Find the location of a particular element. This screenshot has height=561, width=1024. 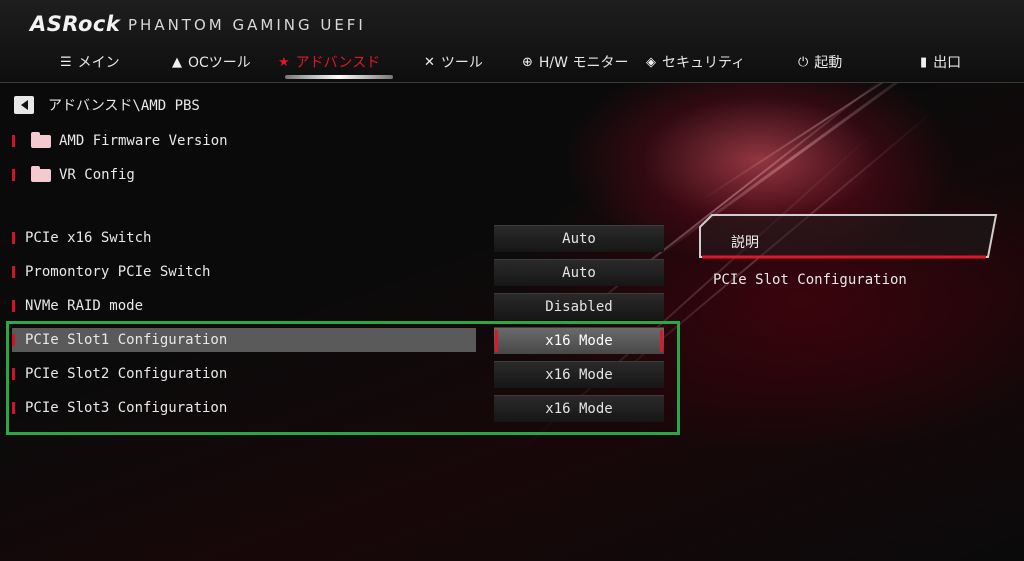

tab-main: ☰ メイン is located at coordinates (90, 62).